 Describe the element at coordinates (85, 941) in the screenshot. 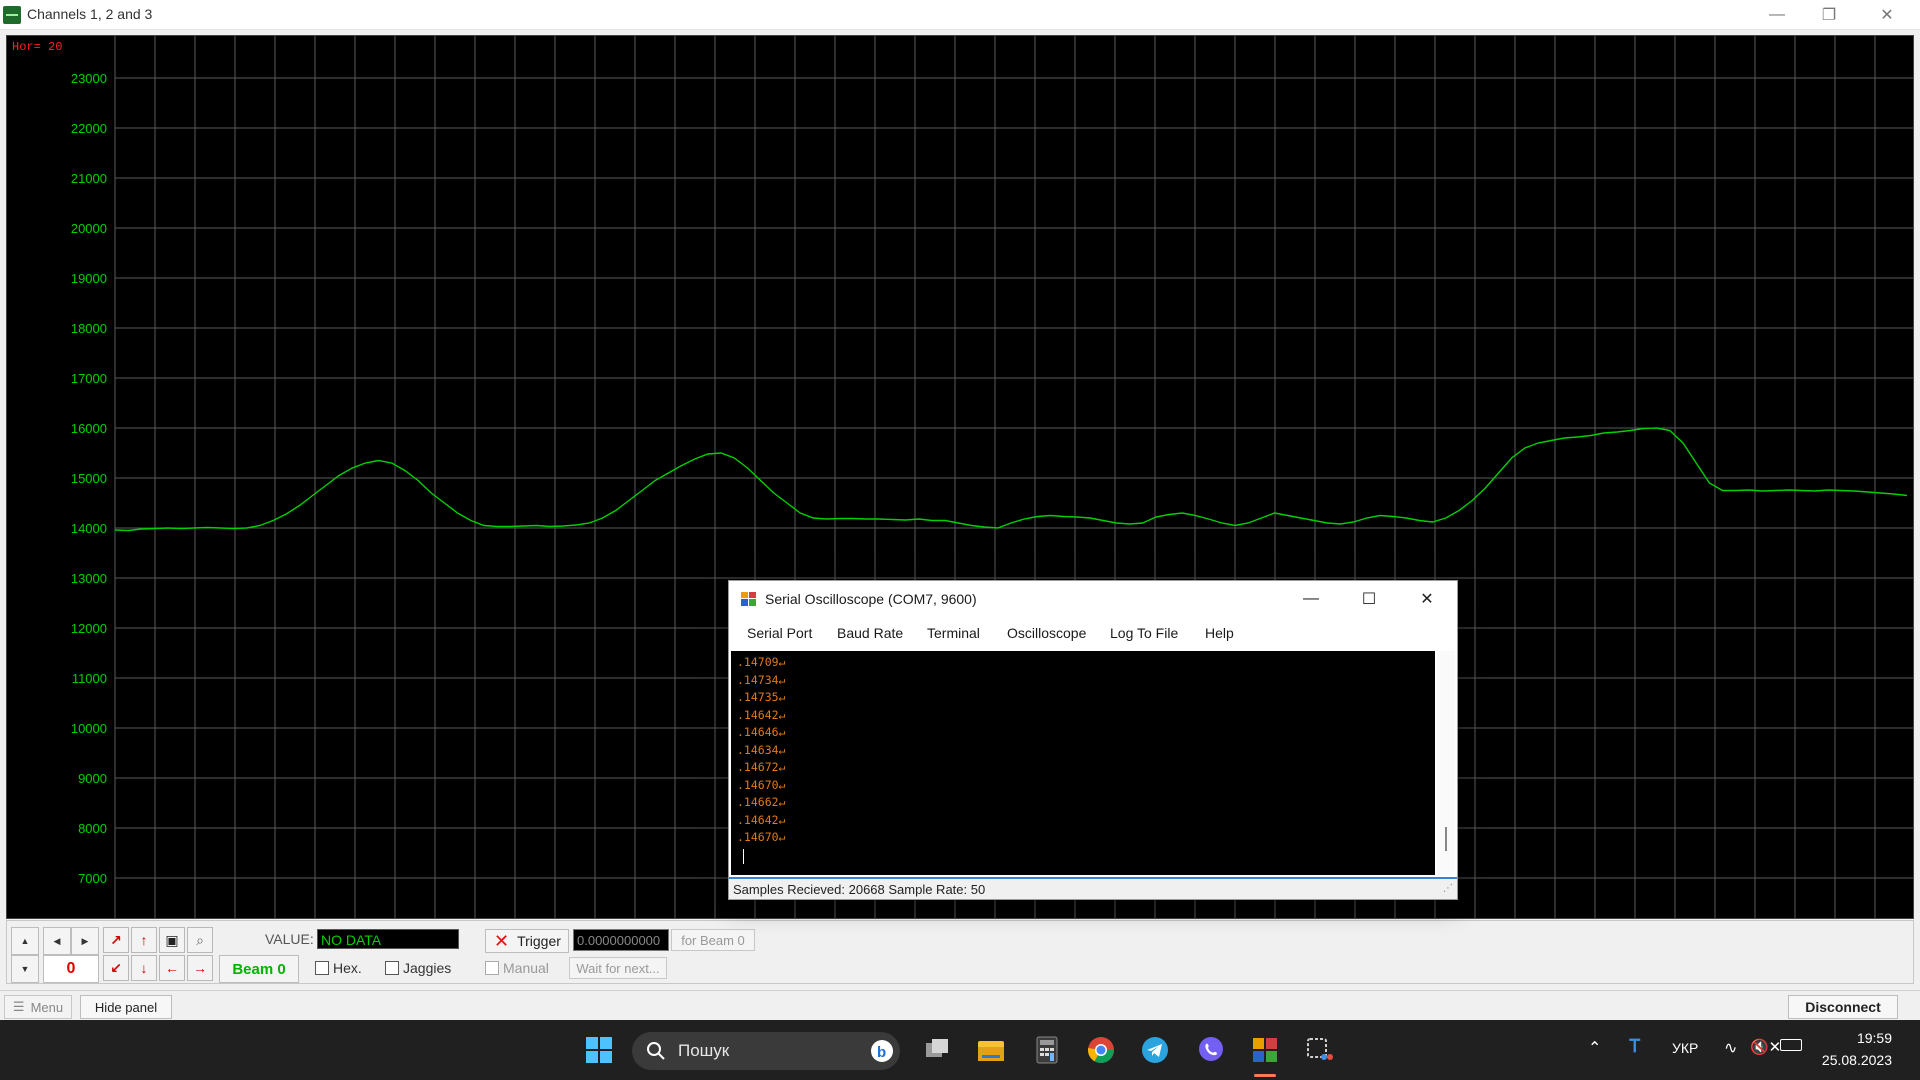

I see `scroll-right-button: ▶` at that location.